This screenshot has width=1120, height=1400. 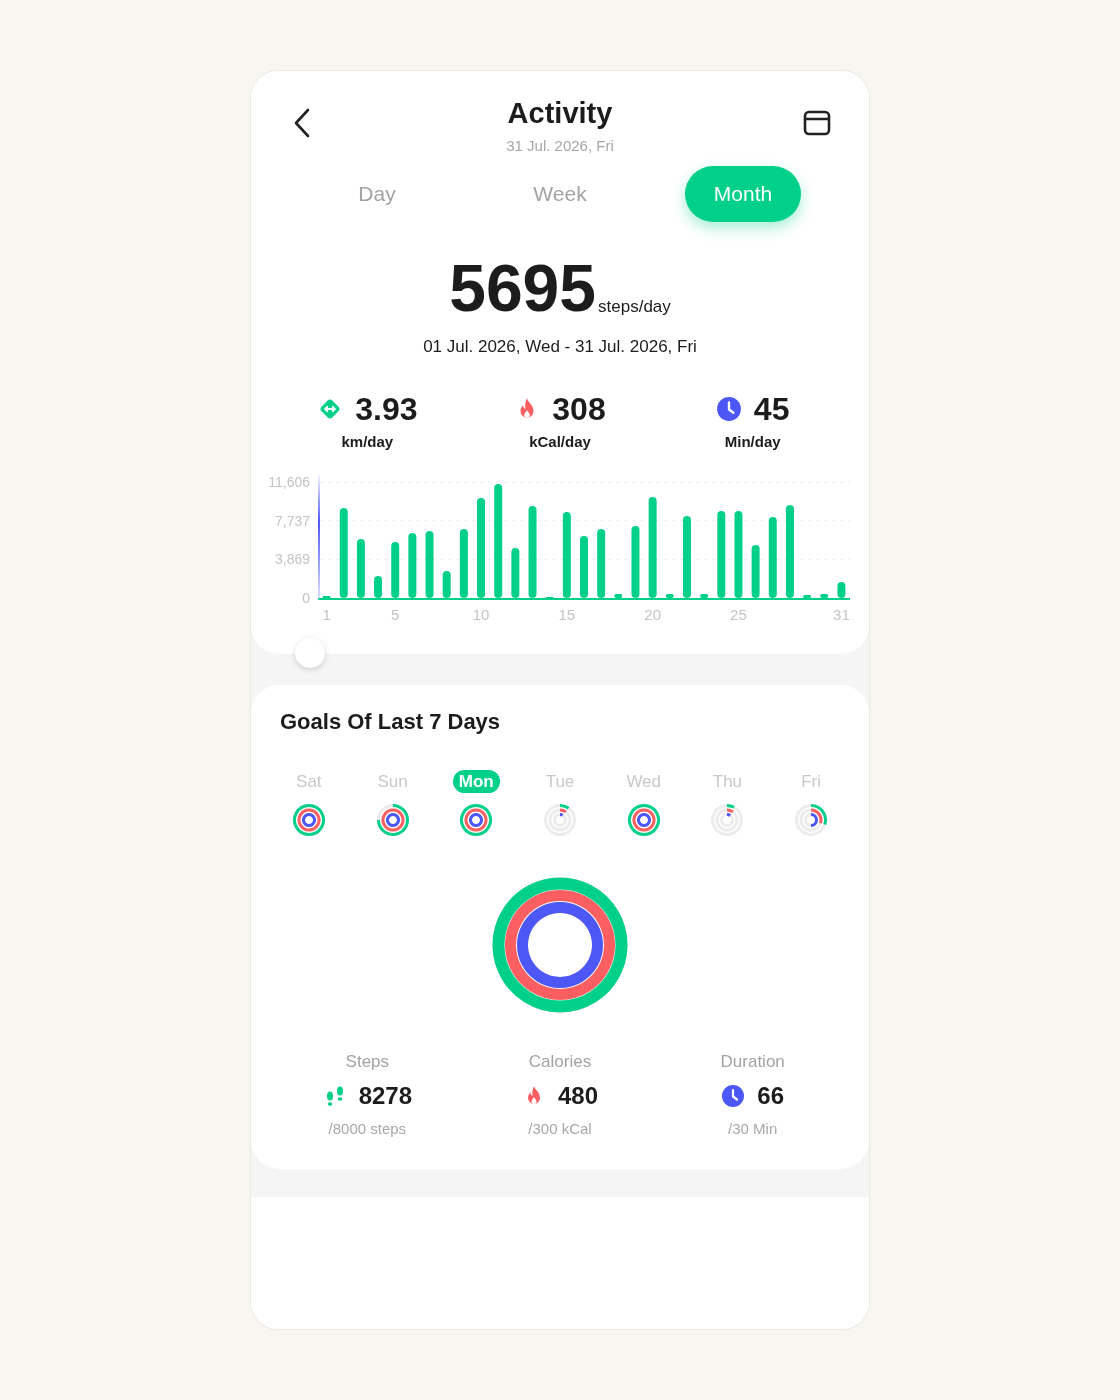 I want to click on y-tick-label: 3,869, so click(x=292, y=558).